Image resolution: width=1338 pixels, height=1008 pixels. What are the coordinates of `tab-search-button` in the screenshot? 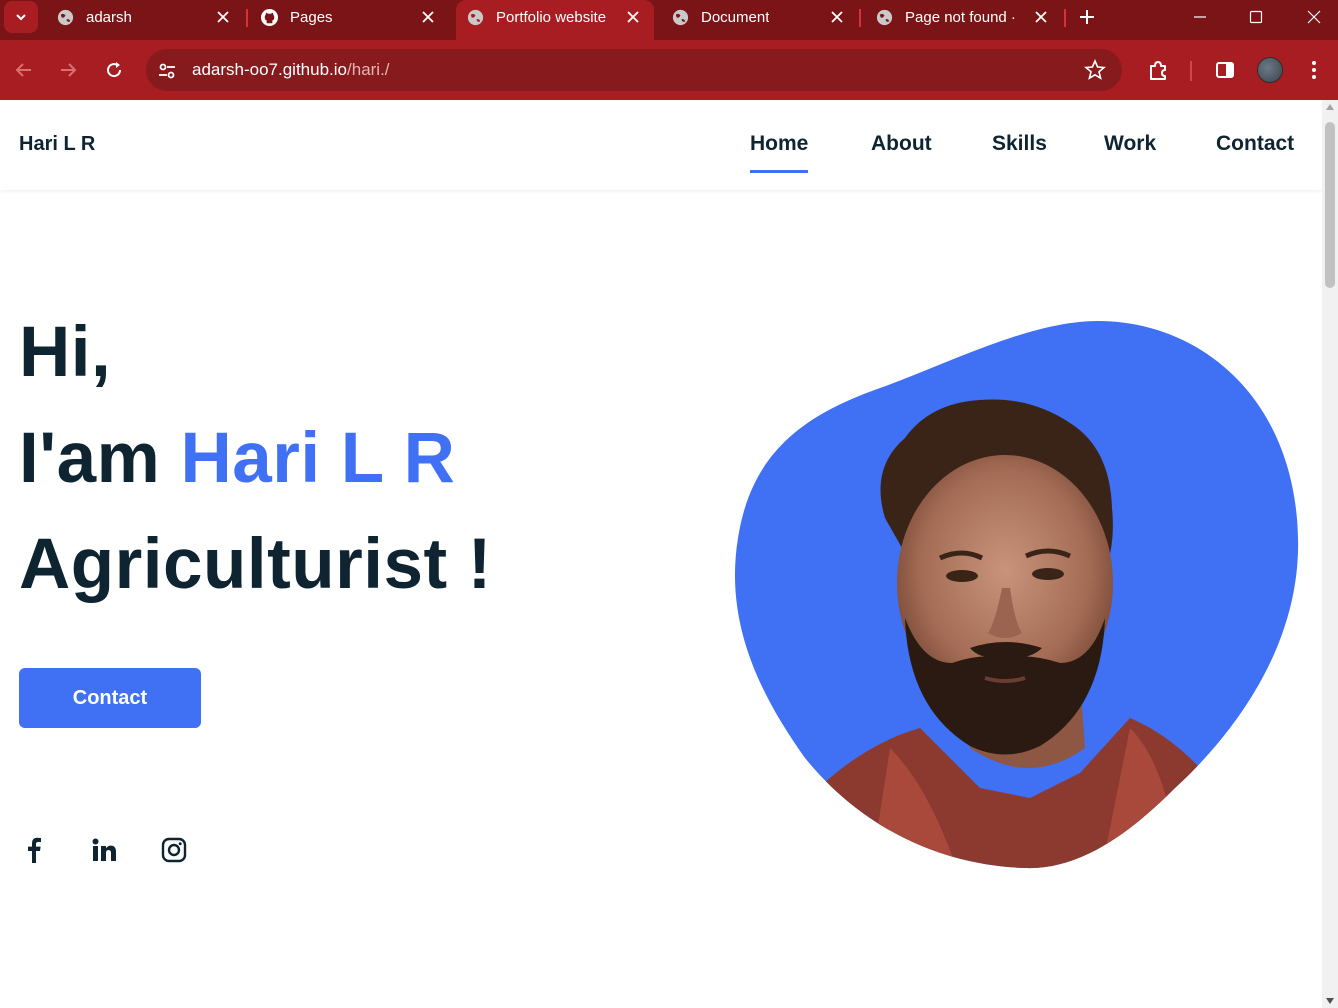 It's located at (21, 17).